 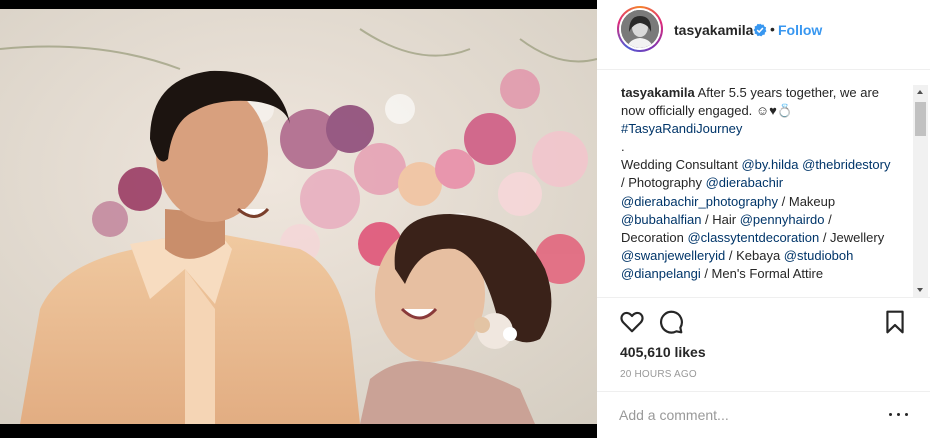 What do you see at coordinates (753, 237) in the screenshot?
I see `mention-link: @classytentdecoration` at bounding box center [753, 237].